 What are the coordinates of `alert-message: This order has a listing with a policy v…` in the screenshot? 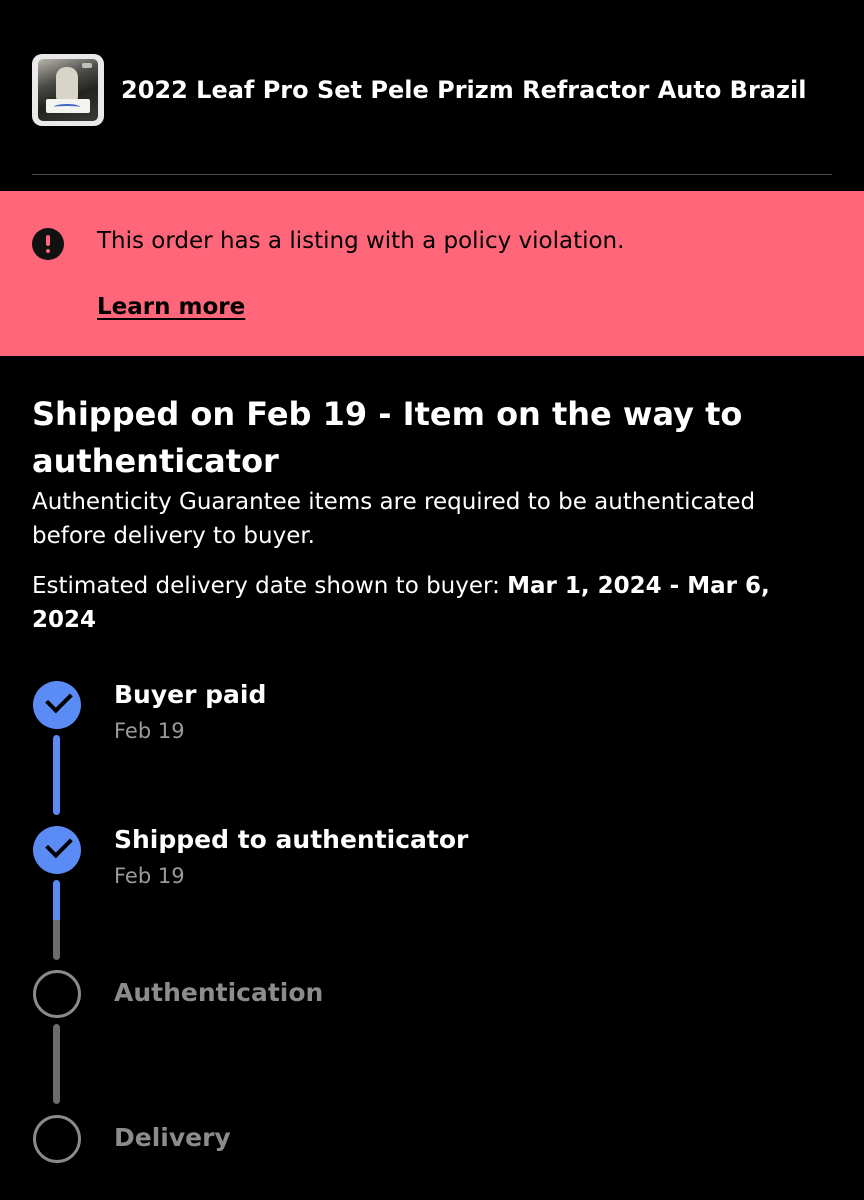 It's located at (361, 241).